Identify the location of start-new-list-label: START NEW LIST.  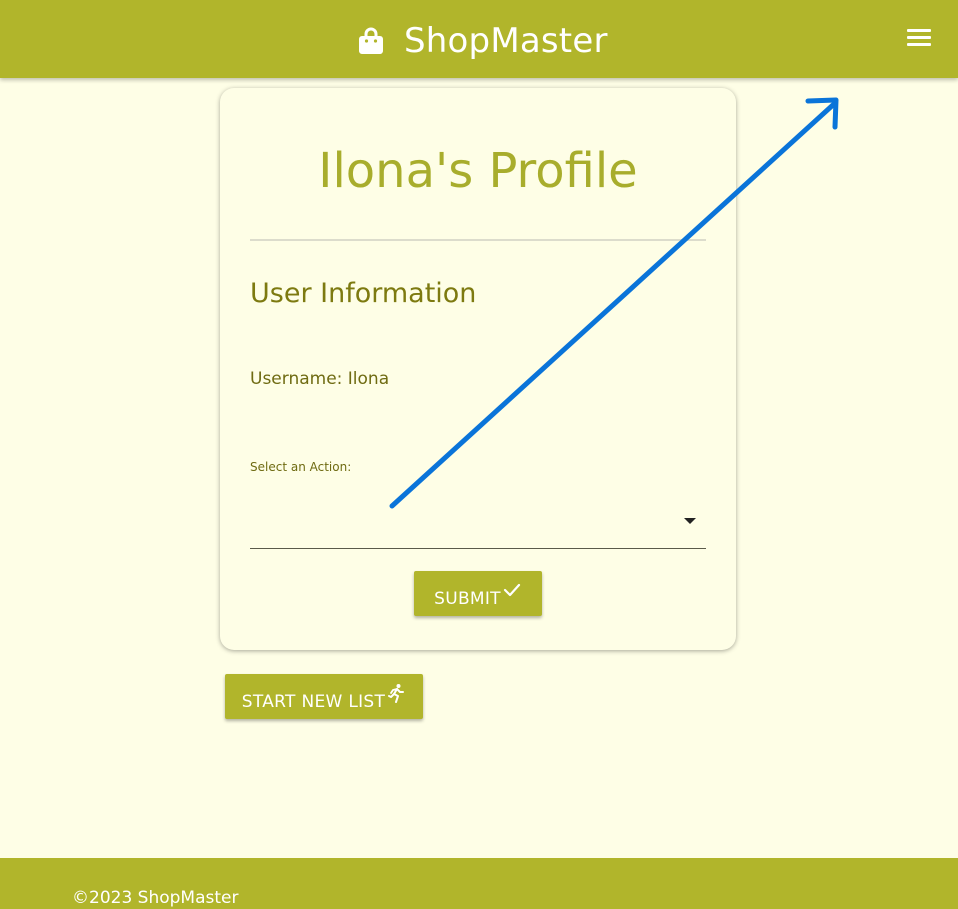
(313, 701).